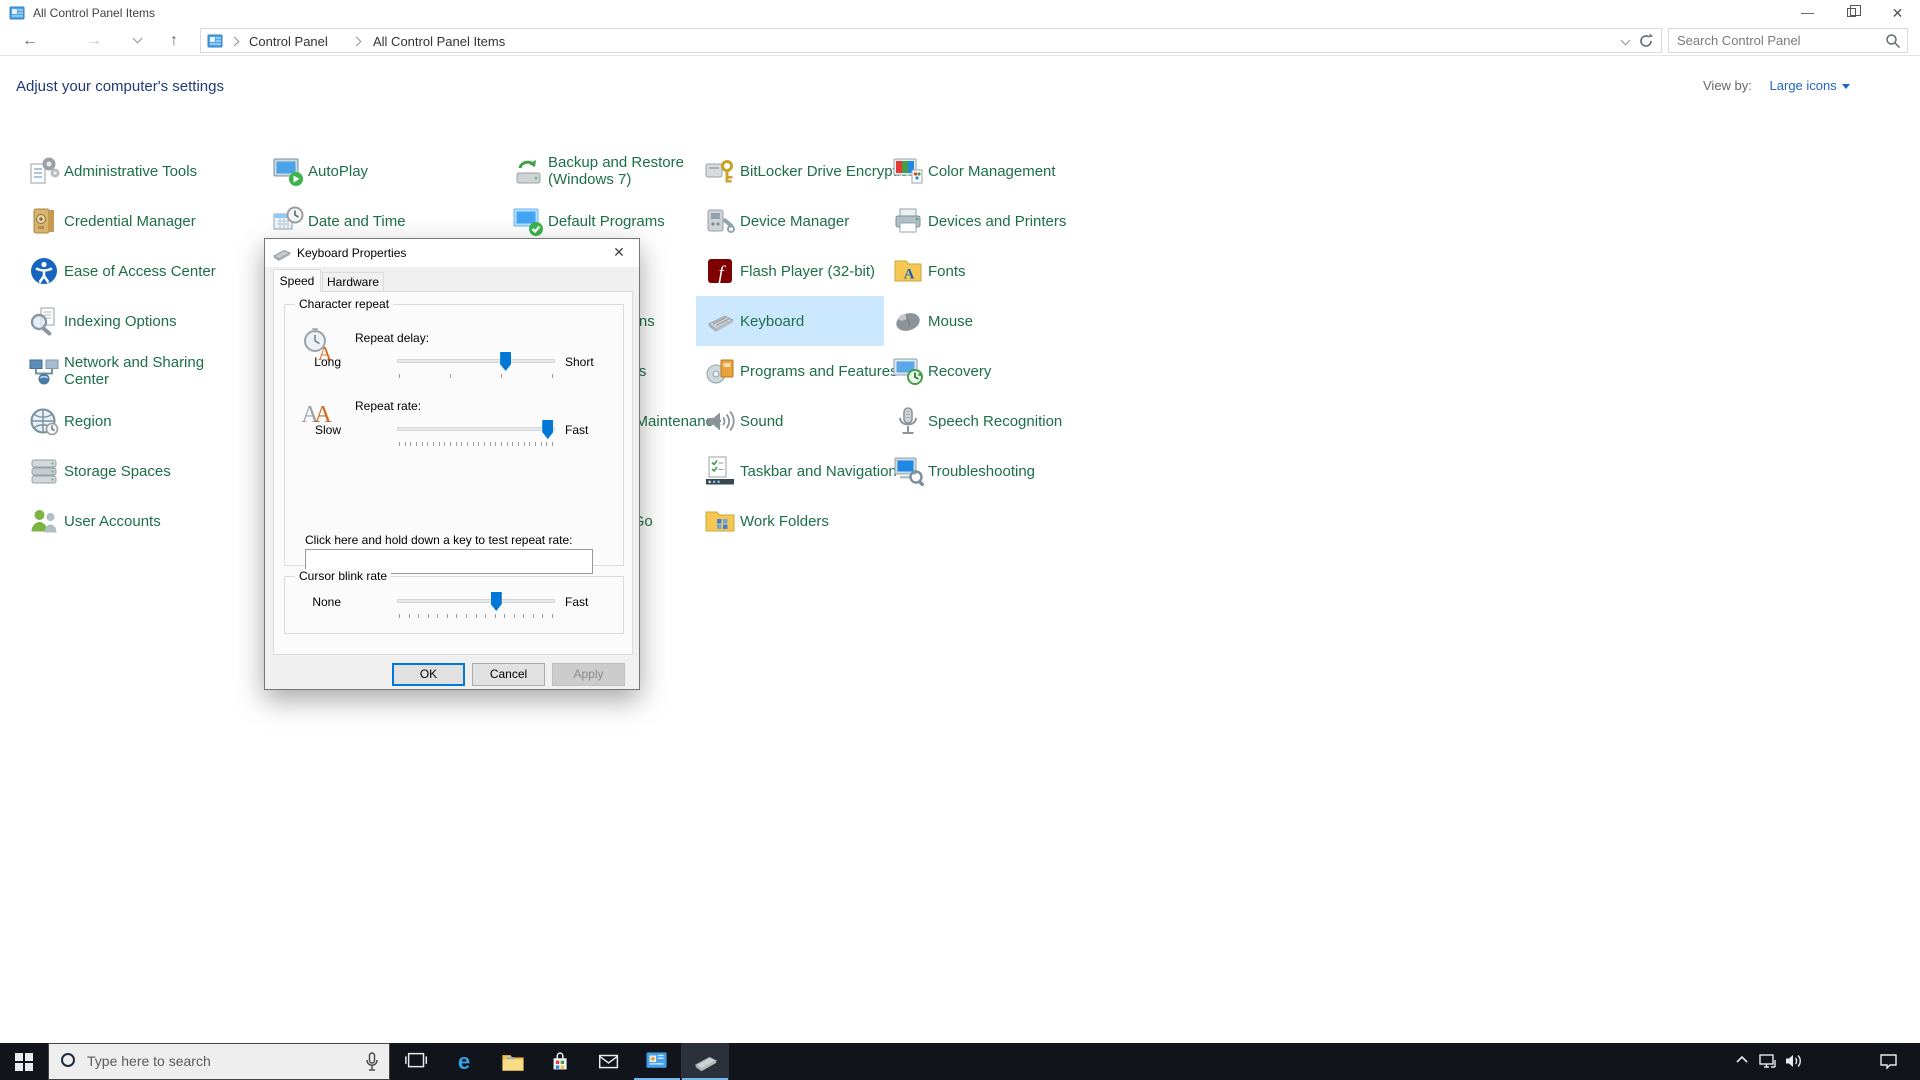  What do you see at coordinates (960, 13) in the screenshot?
I see `window-titlebar: All Control Panel Items — ✕` at bounding box center [960, 13].